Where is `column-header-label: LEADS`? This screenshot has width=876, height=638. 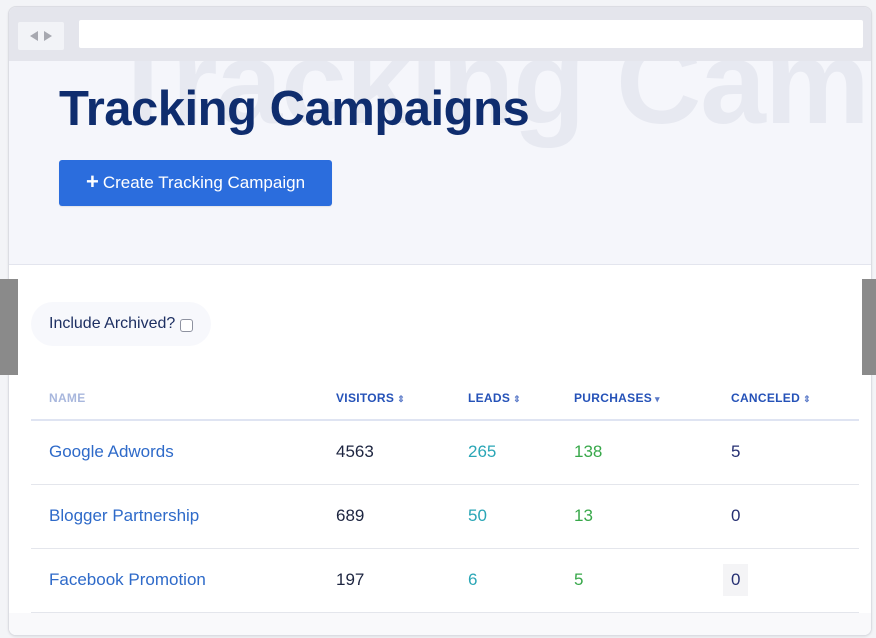 column-header-label: LEADS is located at coordinates (489, 397).